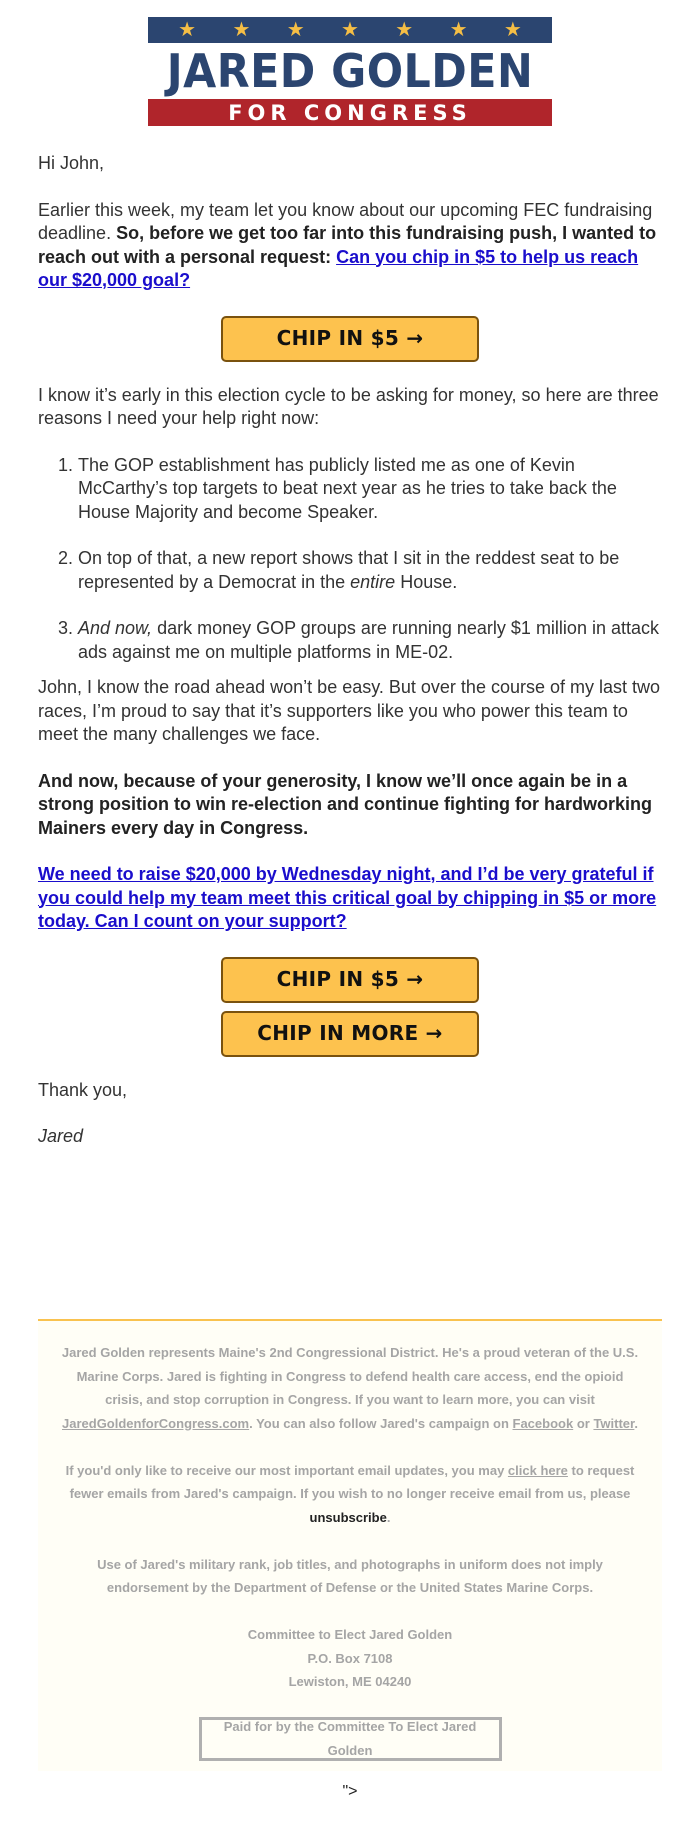  Describe the element at coordinates (538, 1470) in the screenshot. I see `fewer-emails-link: click here` at that location.